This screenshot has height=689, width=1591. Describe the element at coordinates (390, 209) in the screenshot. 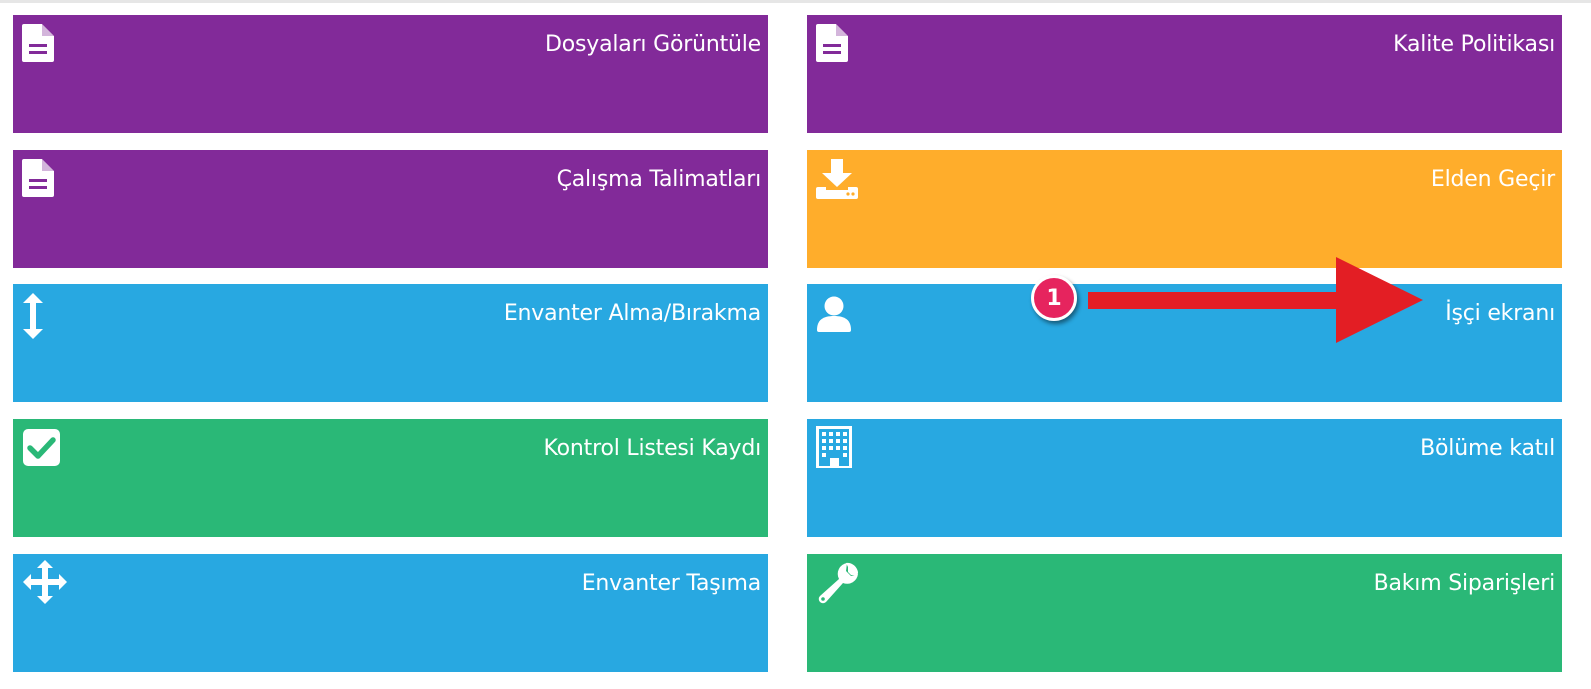

I see `tile-calisma-talimatlari: Çalışma Talimatları` at that location.